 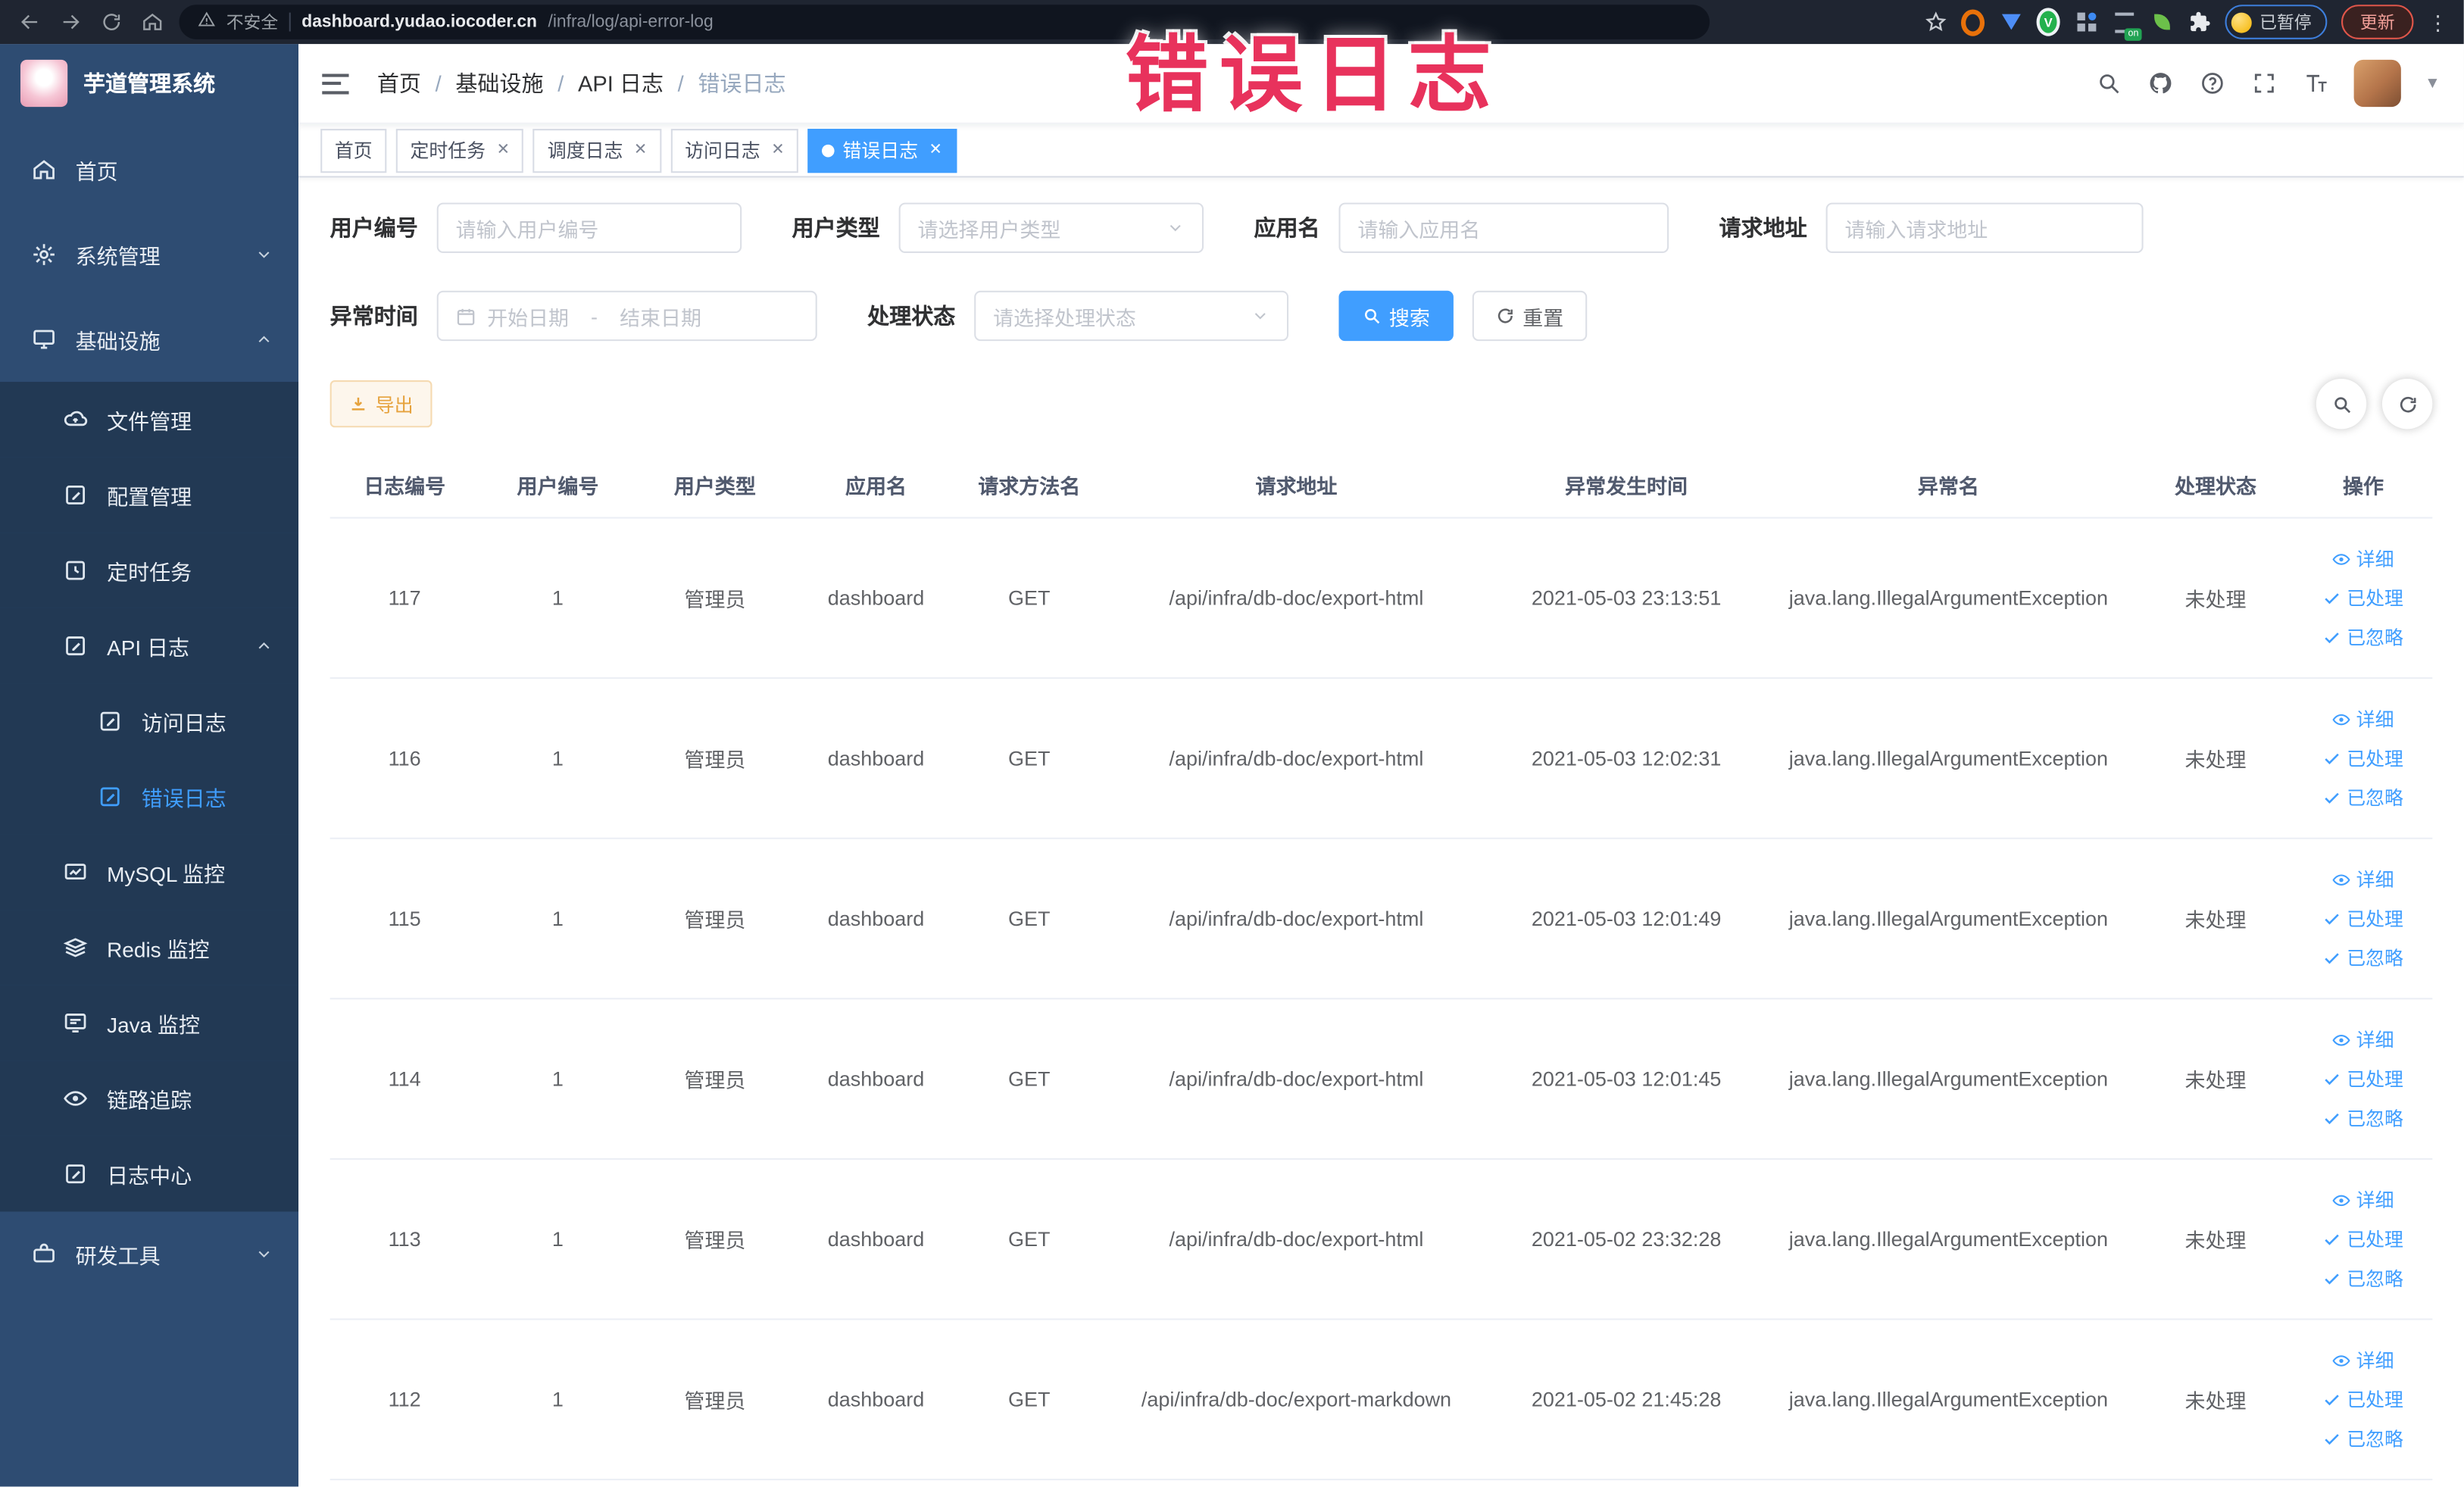 What do you see at coordinates (149, 1174) in the screenshot?
I see `sidebar-item-log-center: 日志中心` at bounding box center [149, 1174].